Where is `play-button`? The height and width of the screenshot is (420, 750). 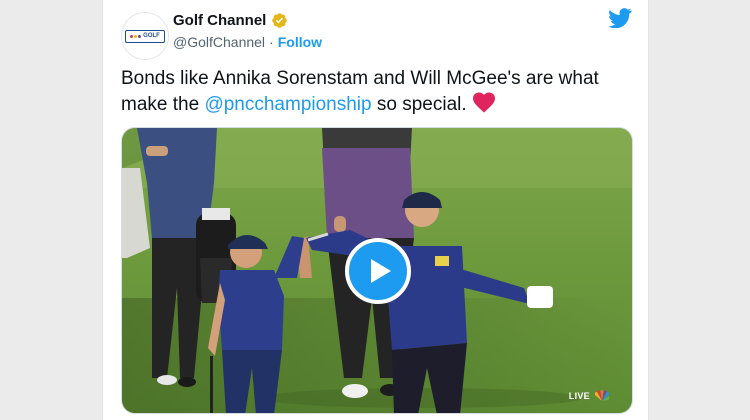
play-button is located at coordinates (378, 271).